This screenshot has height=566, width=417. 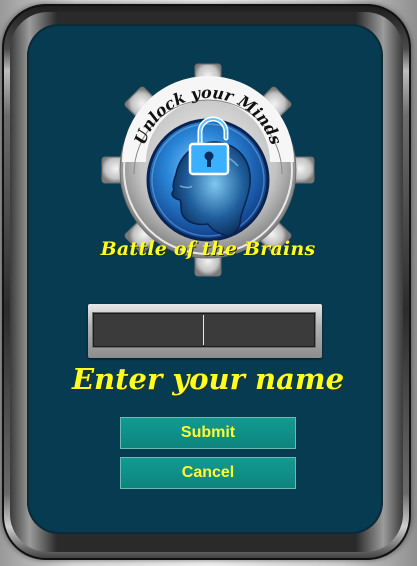 What do you see at coordinates (208, 249) in the screenshot?
I see `logo-title: Battle of the Brains` at bounding box center [208, 249].